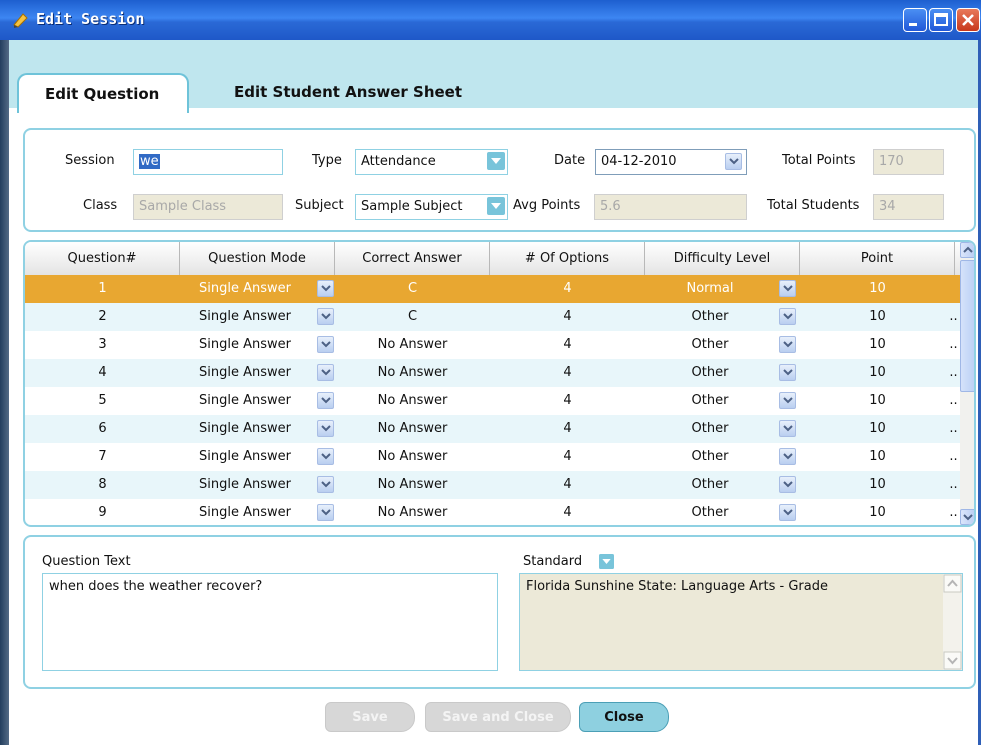  What do you see at coordinates (733, 161) in the screenshot?
I see `date-dropdown-button` at bounding box center [733, 161].